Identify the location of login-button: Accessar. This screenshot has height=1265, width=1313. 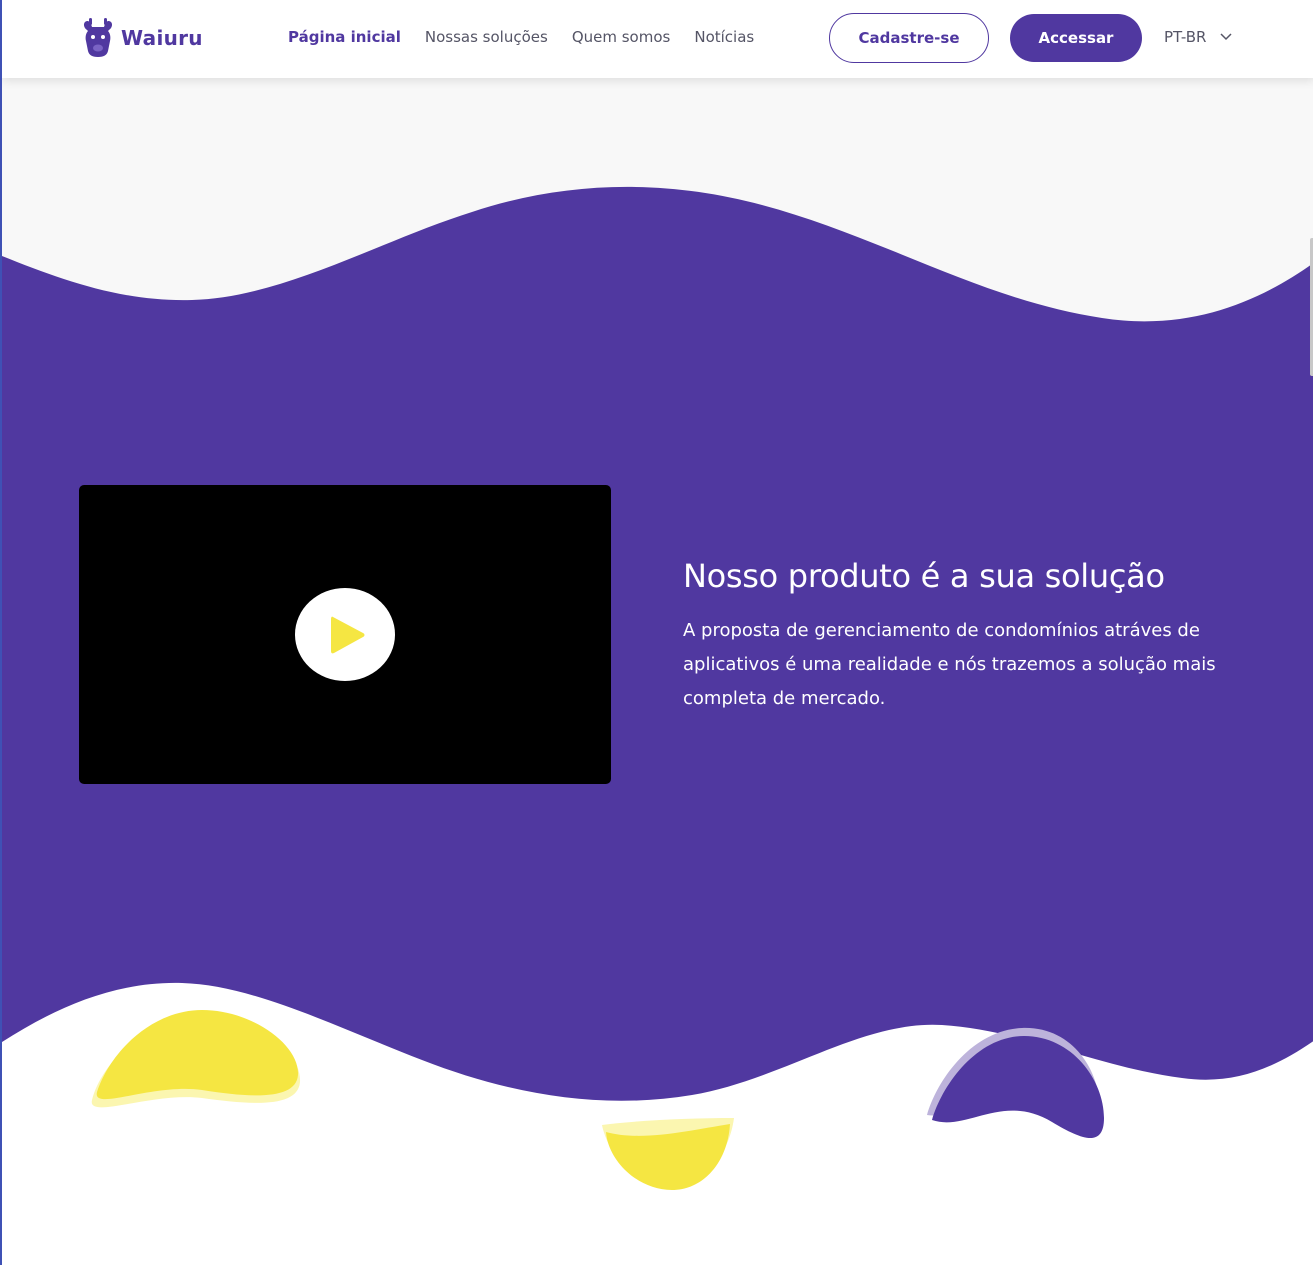
(1076, 38).